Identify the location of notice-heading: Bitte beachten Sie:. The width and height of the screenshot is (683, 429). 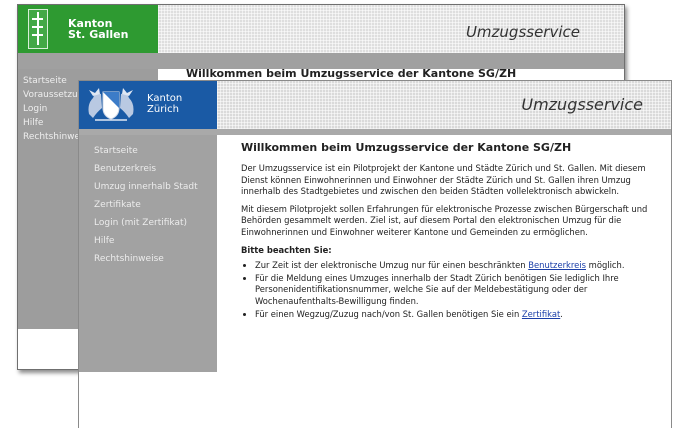
(286, 249).